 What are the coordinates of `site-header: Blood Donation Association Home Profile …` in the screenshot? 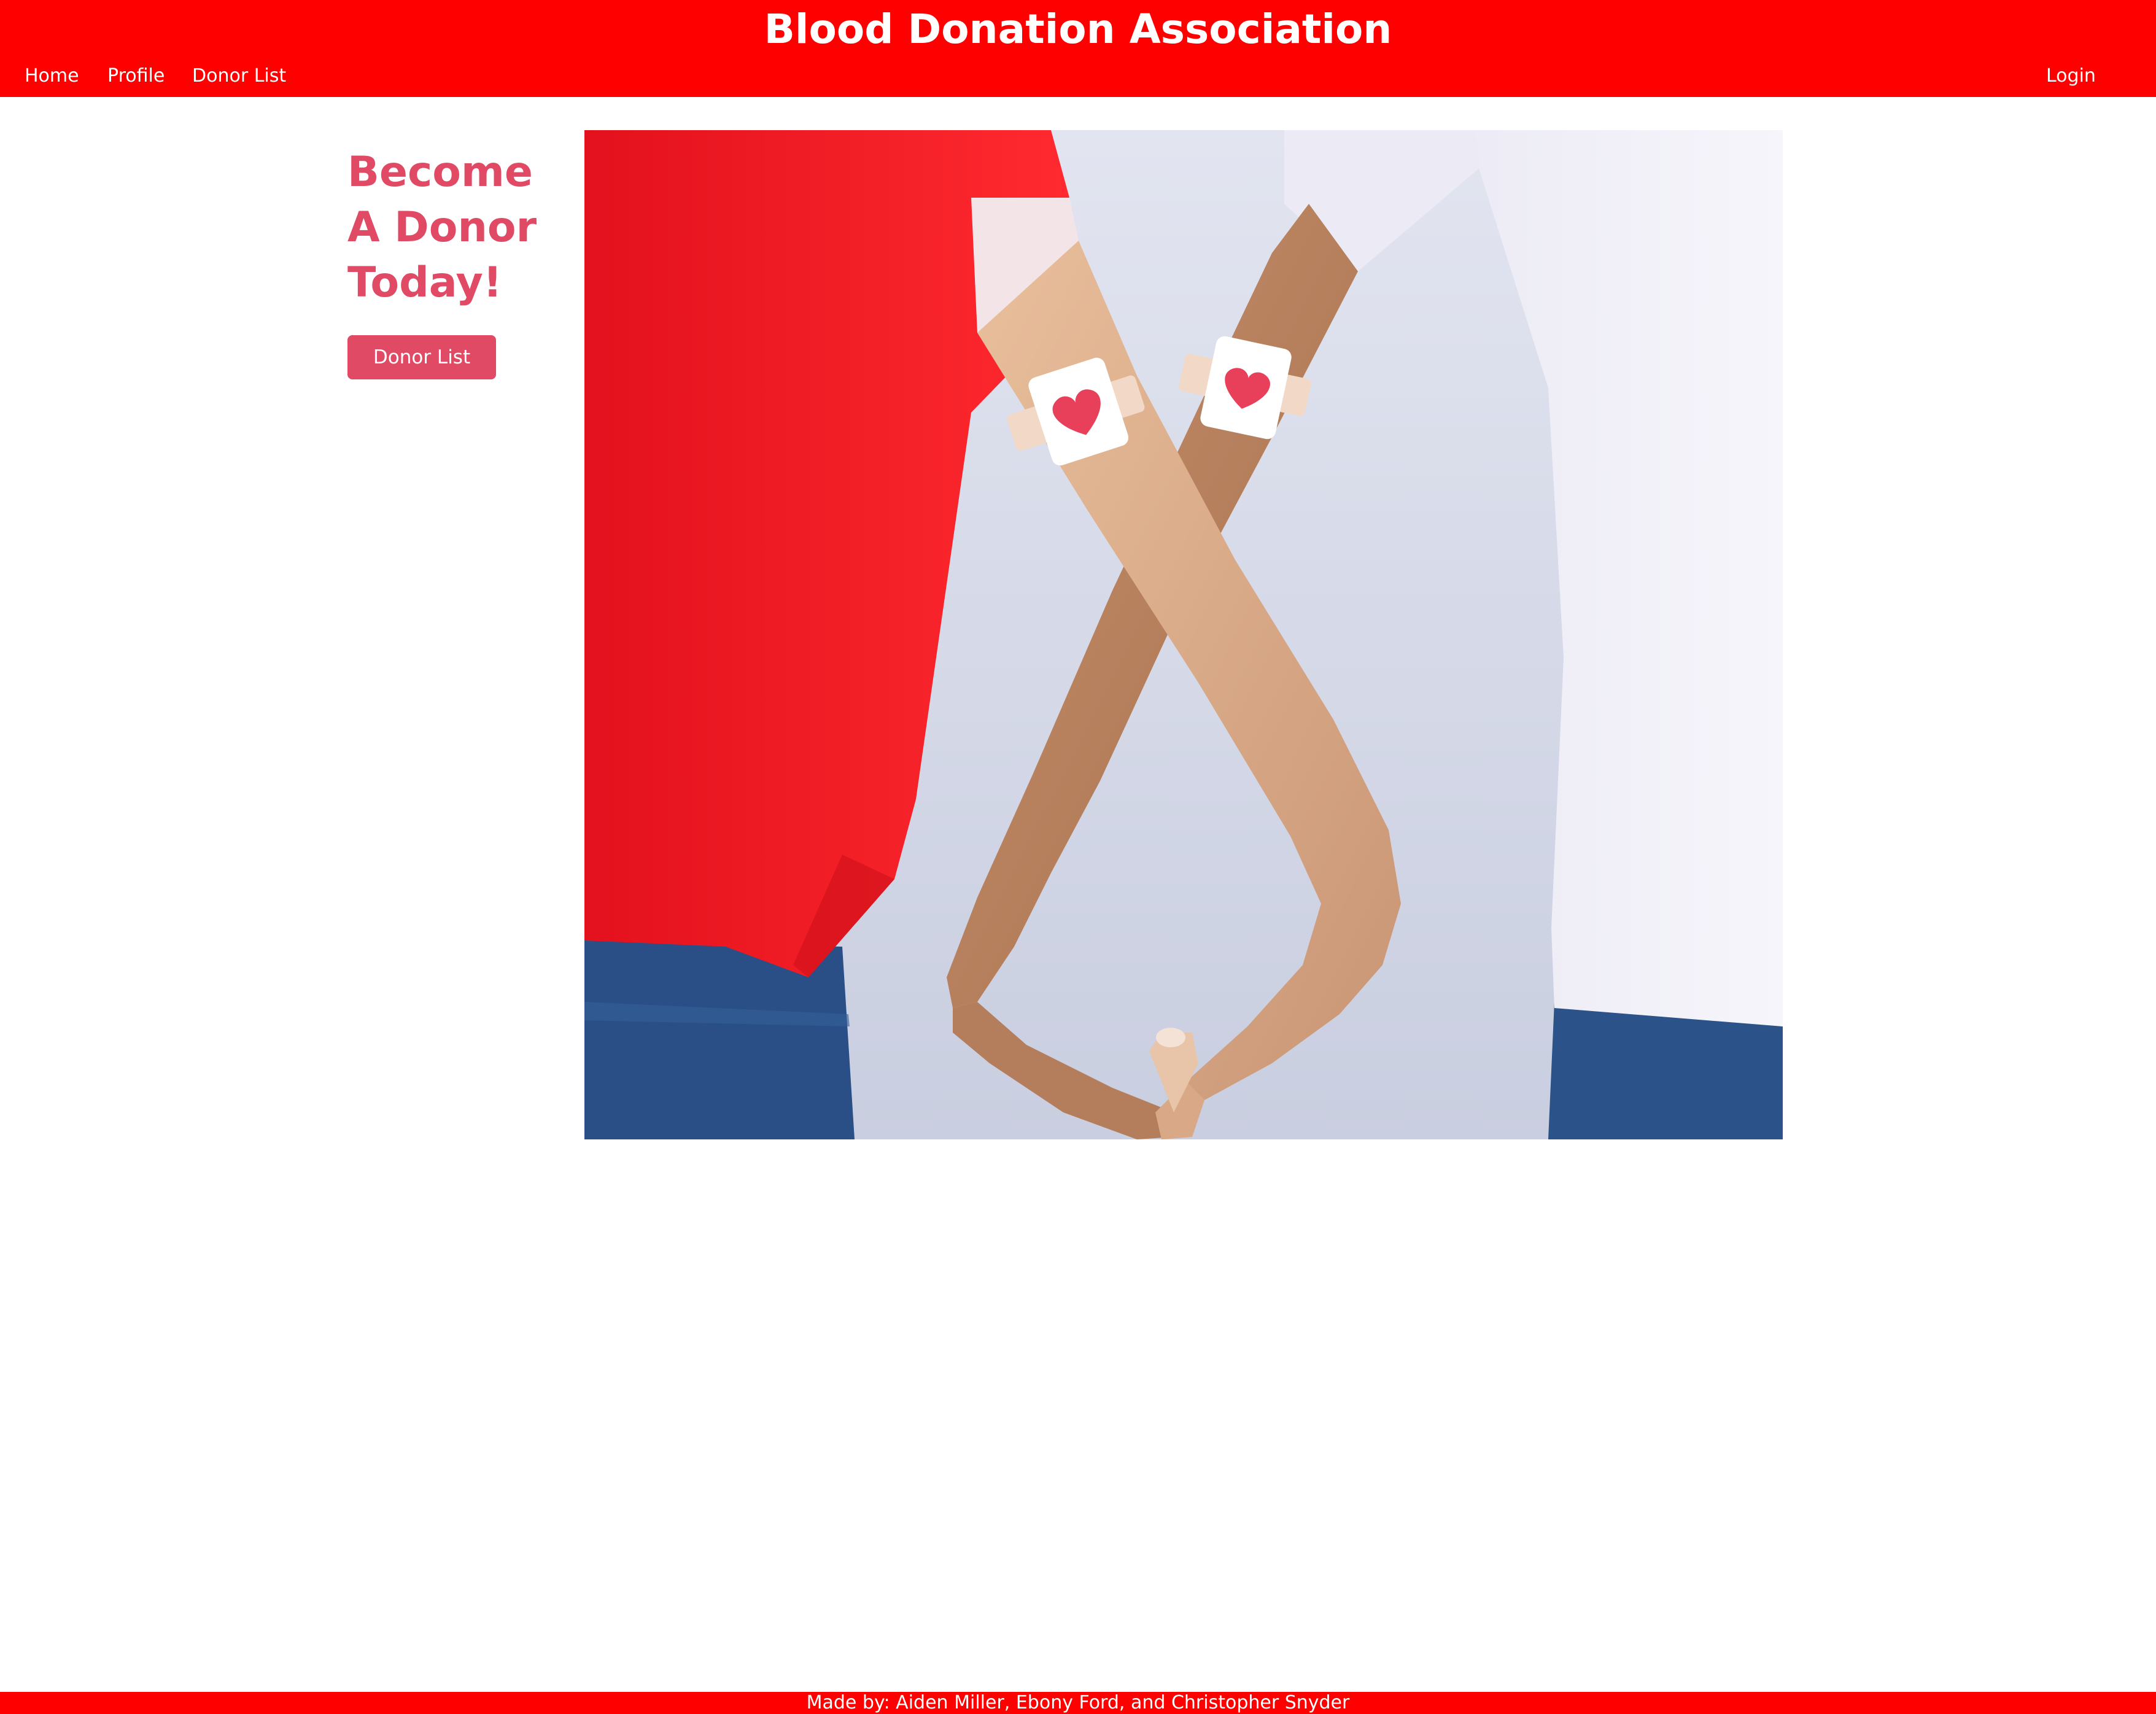 It's located at (1078, 48).